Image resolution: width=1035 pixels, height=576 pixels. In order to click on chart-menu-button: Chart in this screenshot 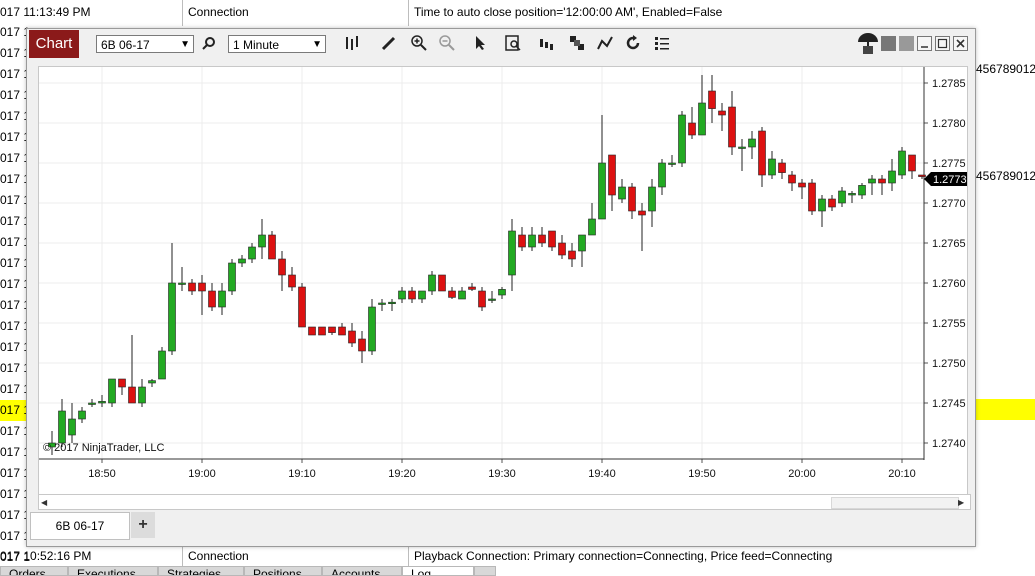, I will do `click(54, 44)`.